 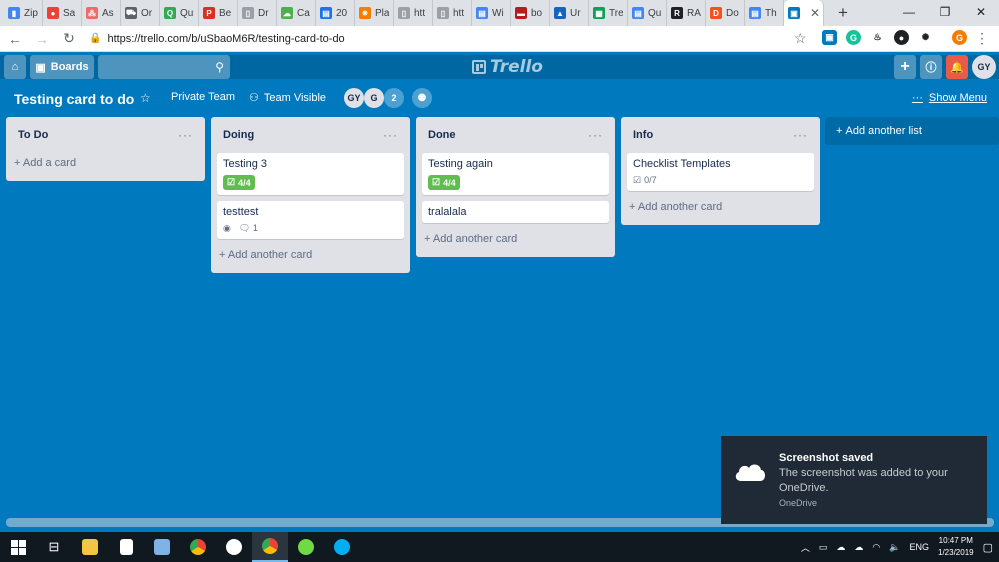 What do you see at coordinates (815, 13) in the screenshot?
I see `close-tab-icon: ✕` at bounding box center [815, 13].